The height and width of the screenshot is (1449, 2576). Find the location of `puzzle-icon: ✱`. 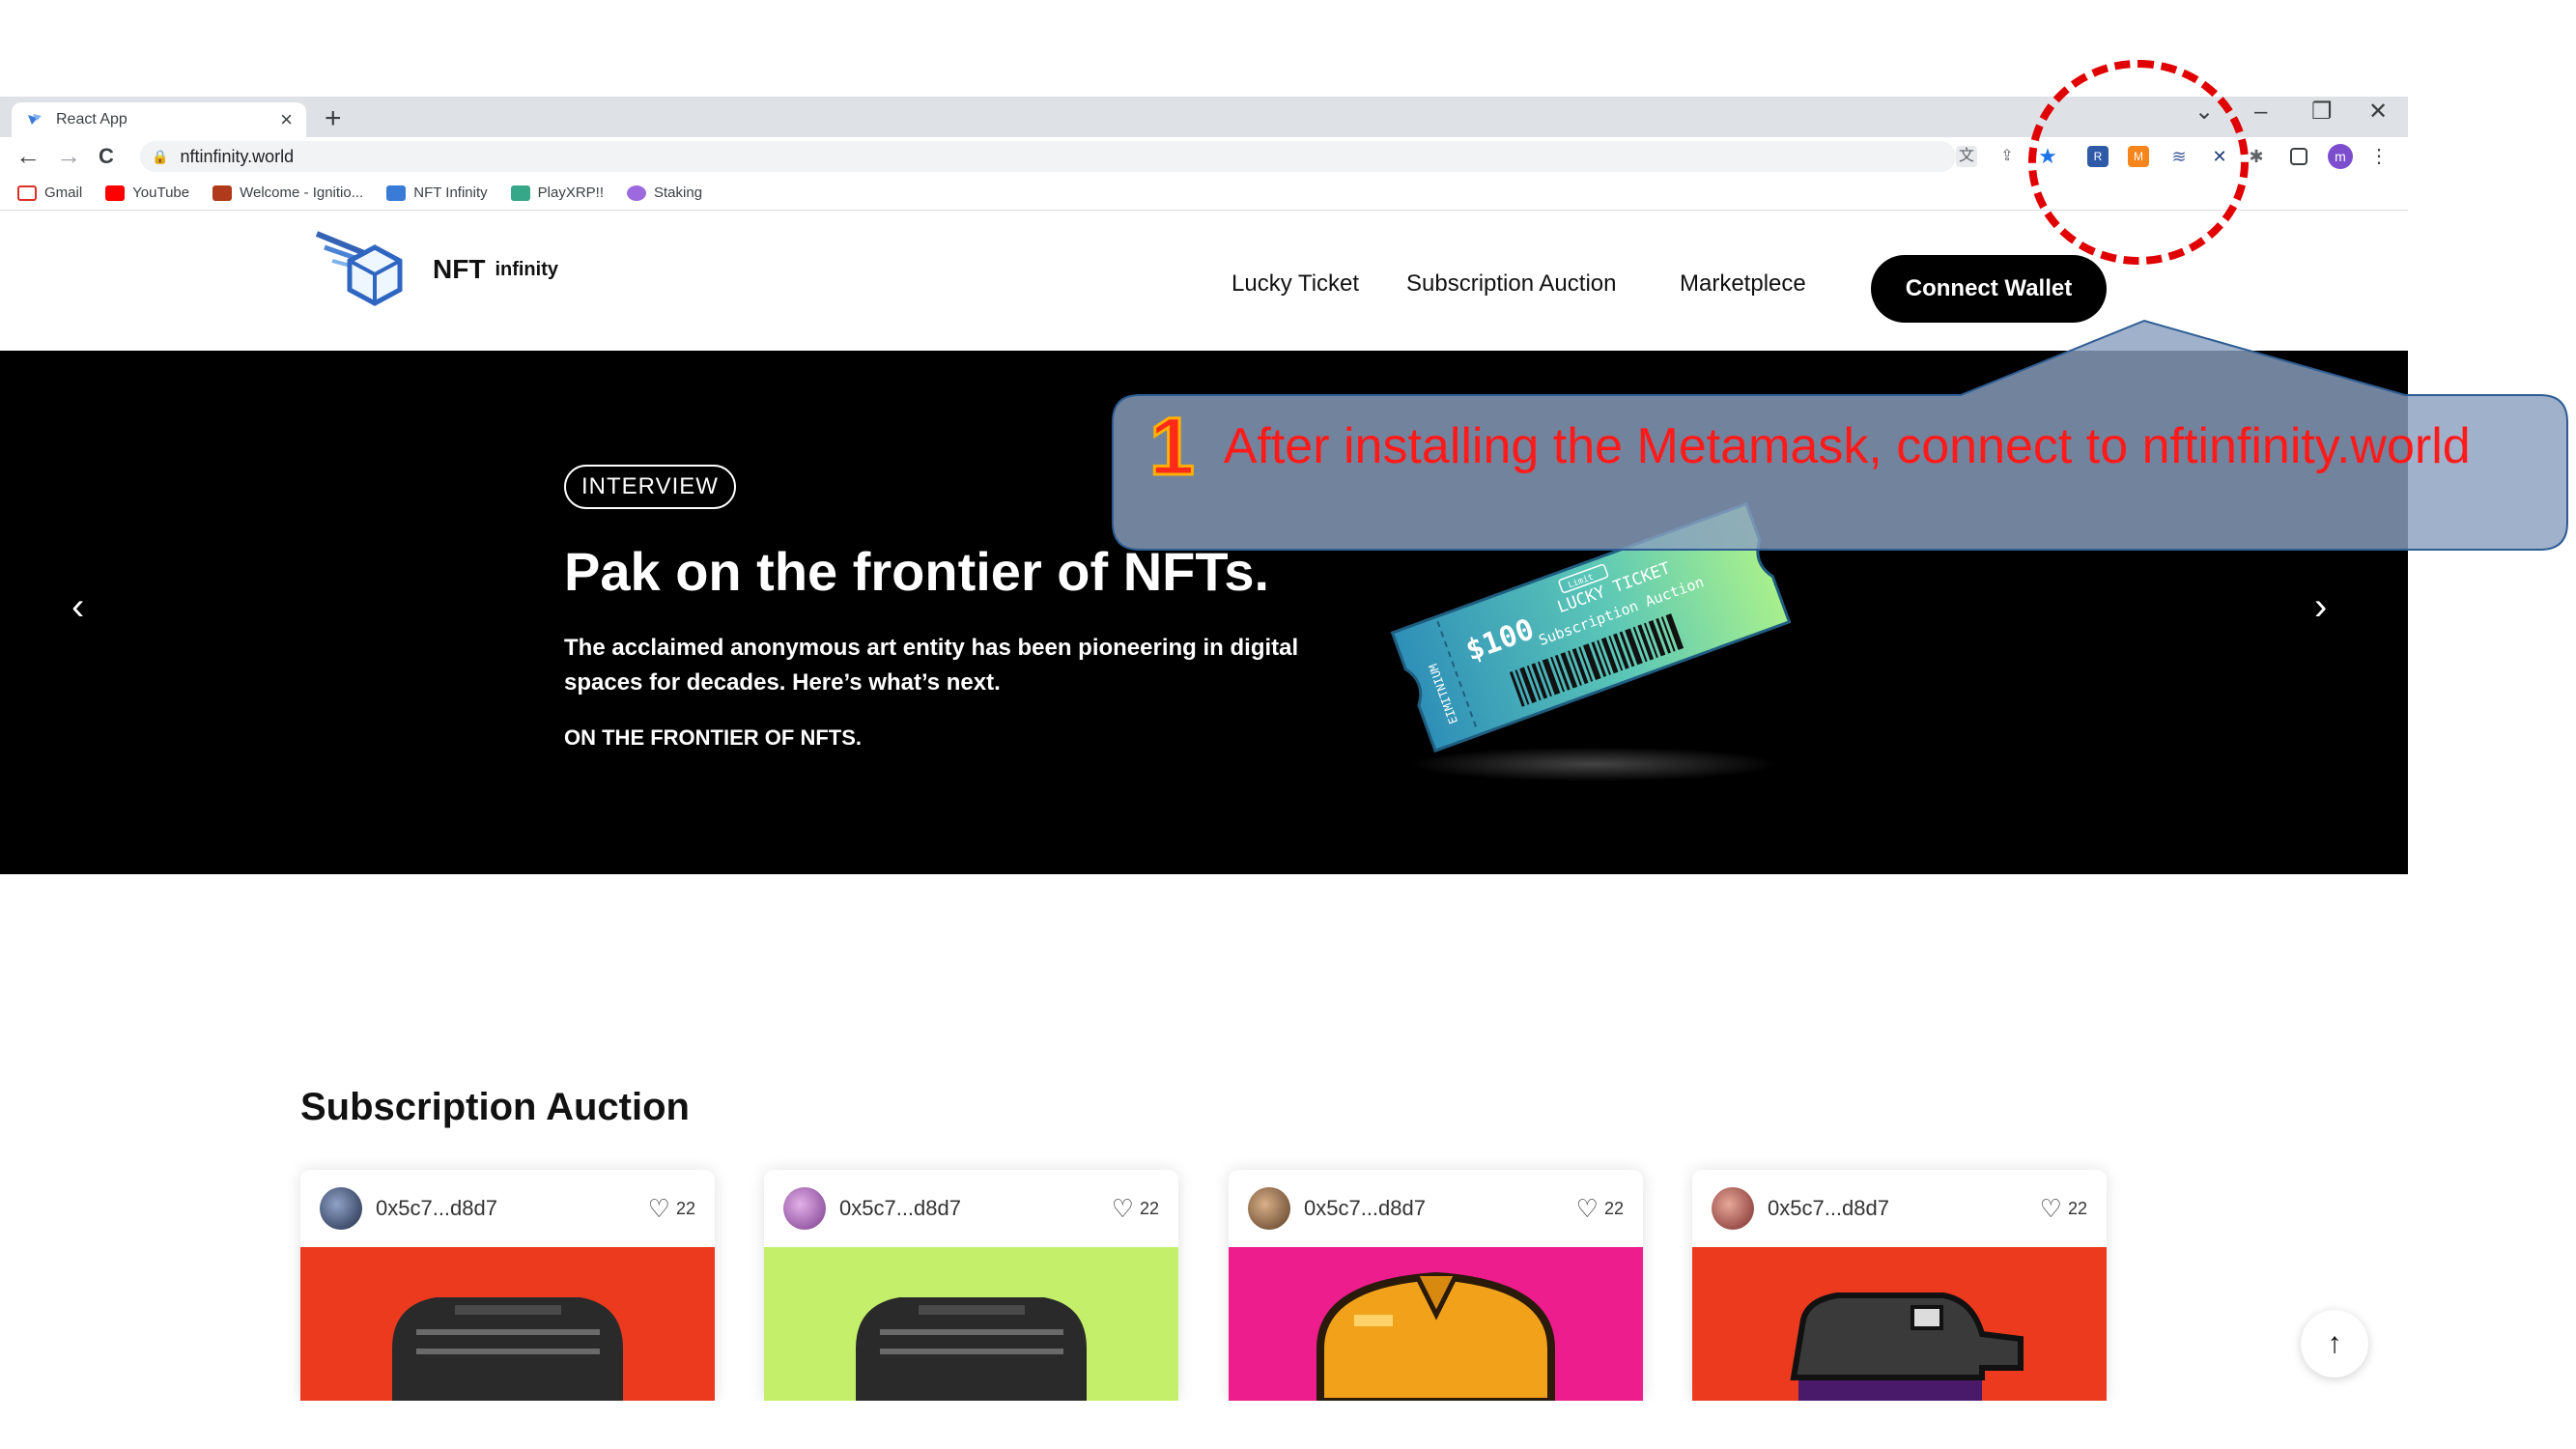

puzzle-icon: ✱ is located at coordinates (2256, 156).